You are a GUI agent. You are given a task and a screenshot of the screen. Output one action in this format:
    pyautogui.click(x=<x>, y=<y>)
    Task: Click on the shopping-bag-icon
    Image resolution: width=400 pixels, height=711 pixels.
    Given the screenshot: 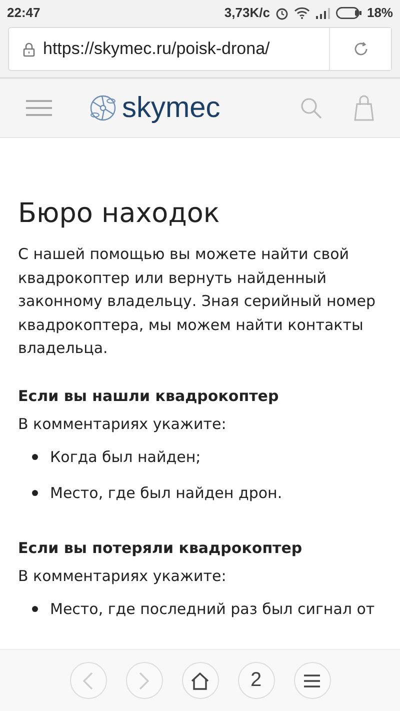 What is the action you would take?
    pyautogui.click(x=364, y=108)
    